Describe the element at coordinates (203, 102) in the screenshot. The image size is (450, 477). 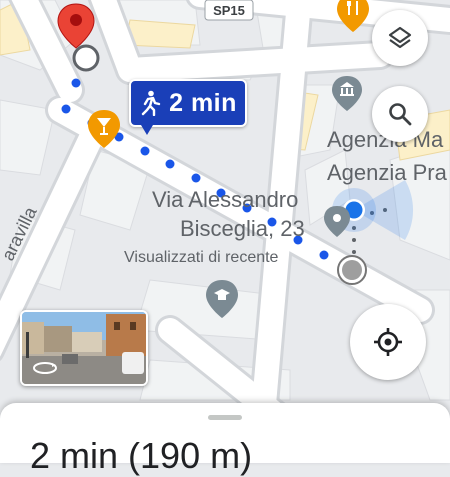
I see `walking-time-label: 2 min` at that location.